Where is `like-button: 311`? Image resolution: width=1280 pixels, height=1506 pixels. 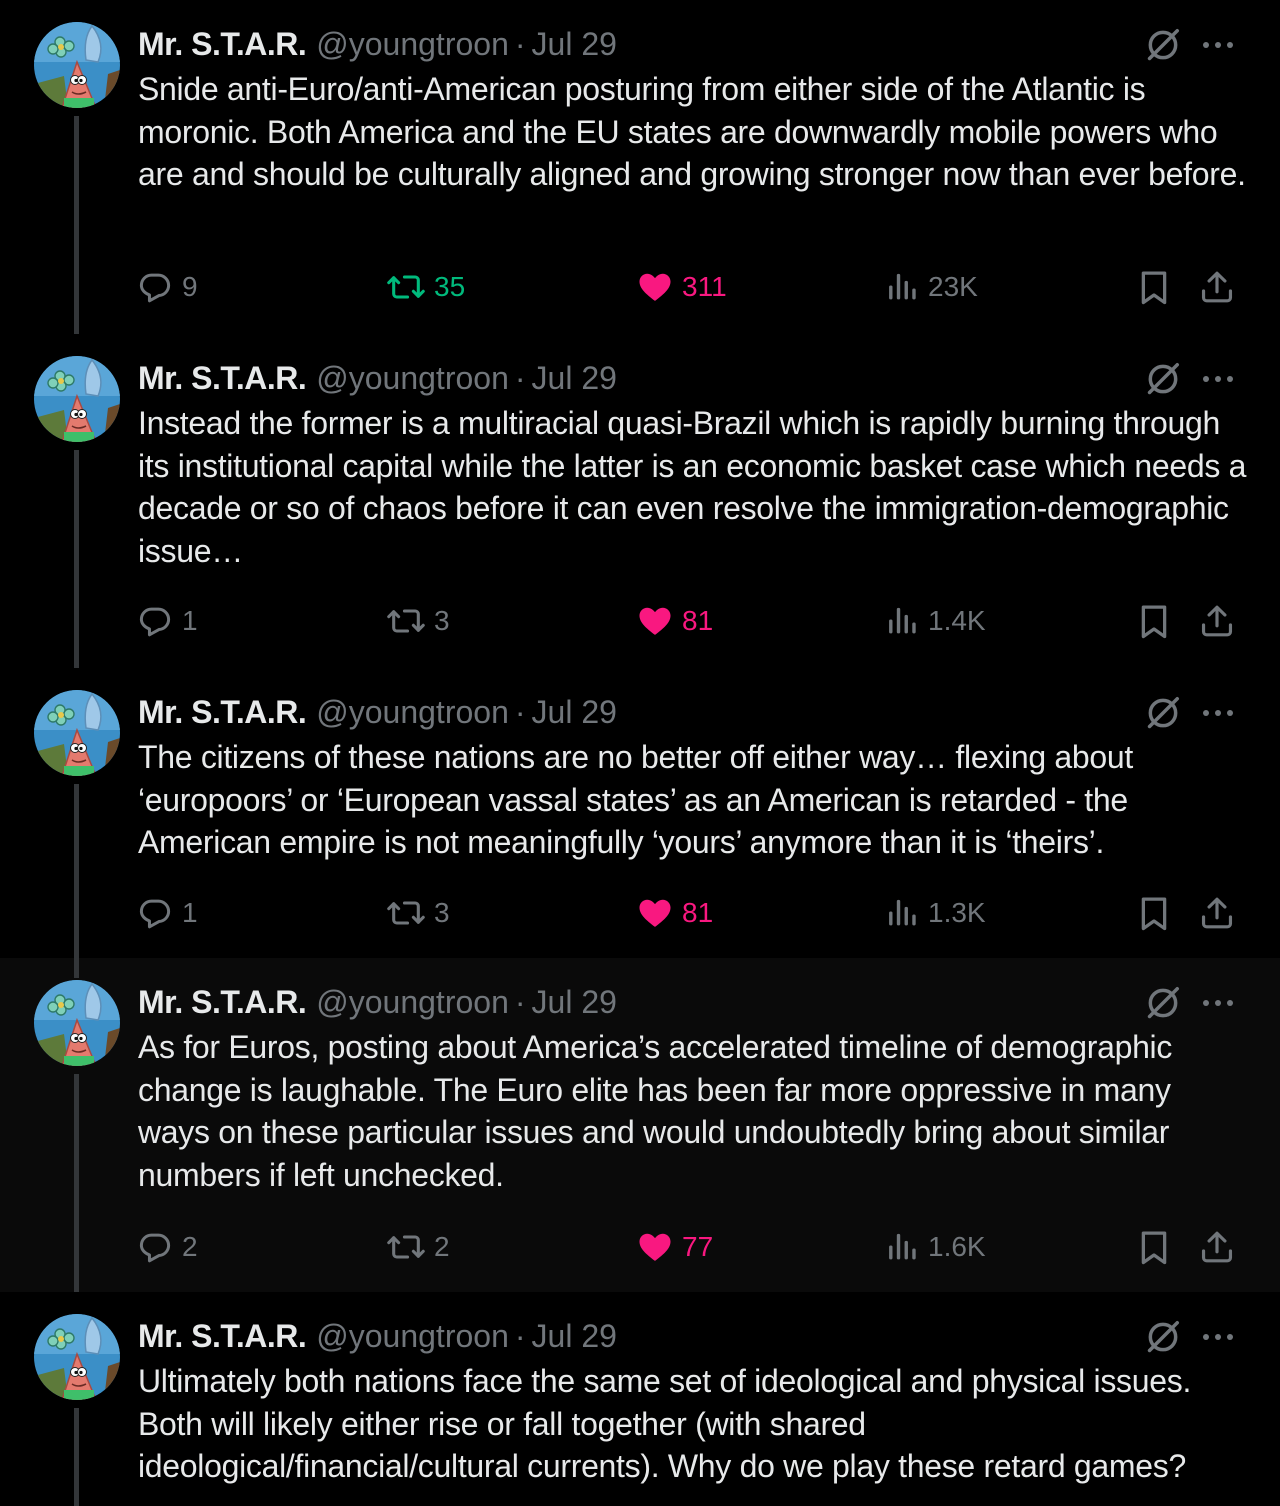 like-button: 311 is located at coordinates (681, 287).